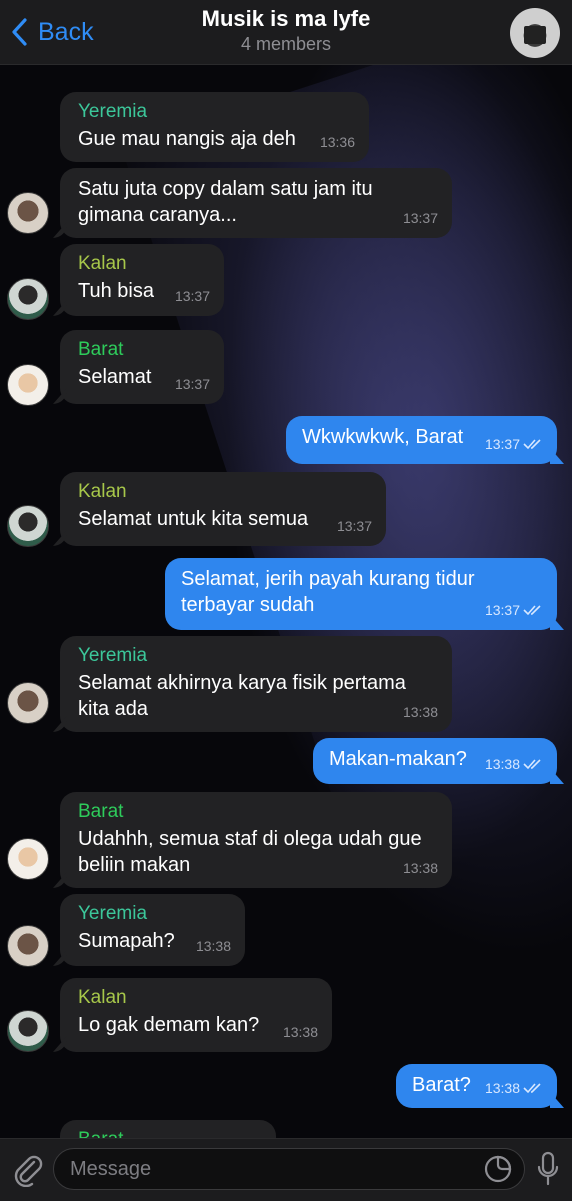 The height and width of the screenshot is (1201, 572). What do you see at coordinates (548, 1169) in the screenshot?
I see `microphone-icon` at bounding box center [548, 1169].